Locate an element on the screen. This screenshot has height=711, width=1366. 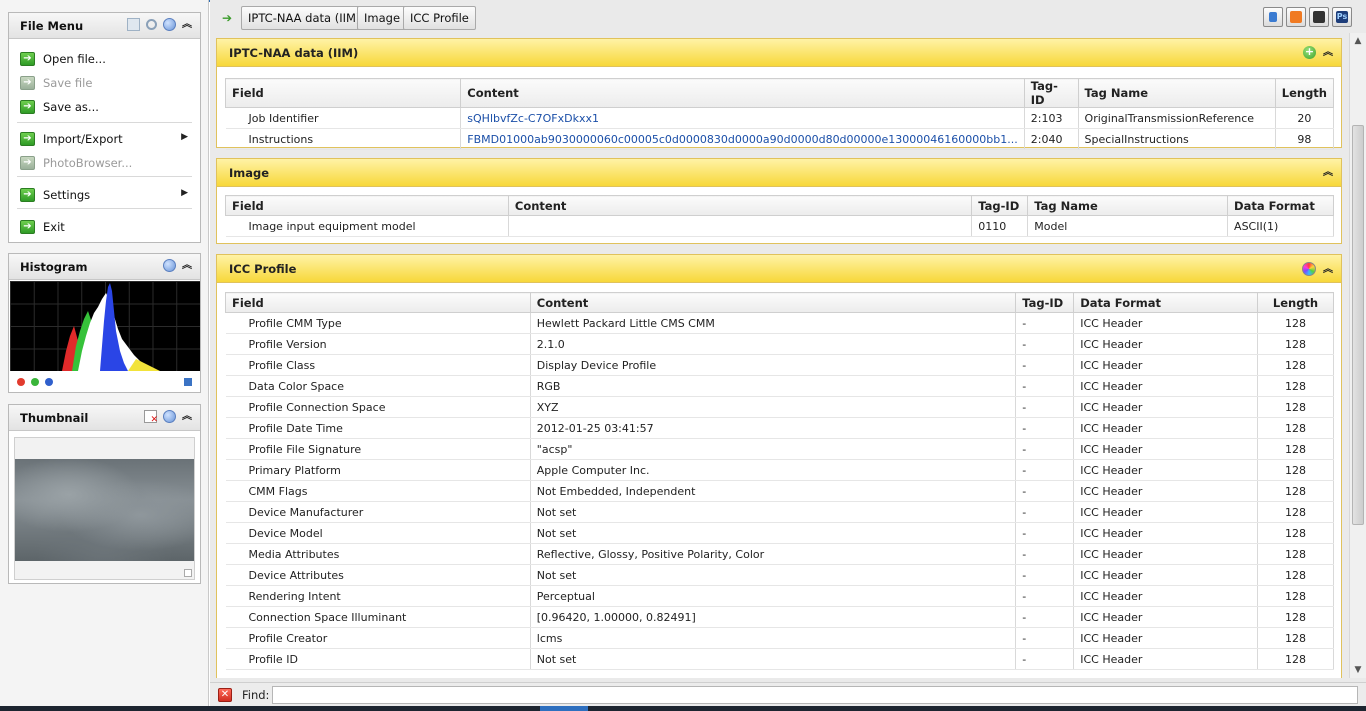
cell-field: Device Manufacturer is located at coordinates (378, 512).